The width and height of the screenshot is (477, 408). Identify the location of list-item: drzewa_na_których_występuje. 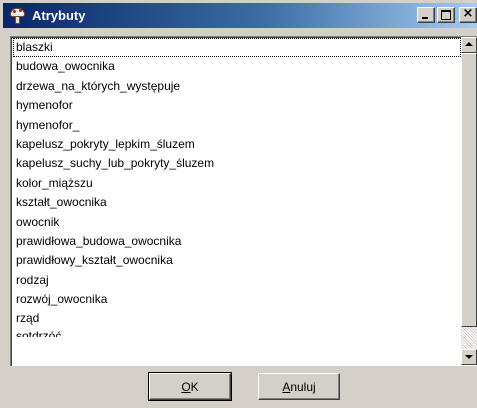
(237, 86).